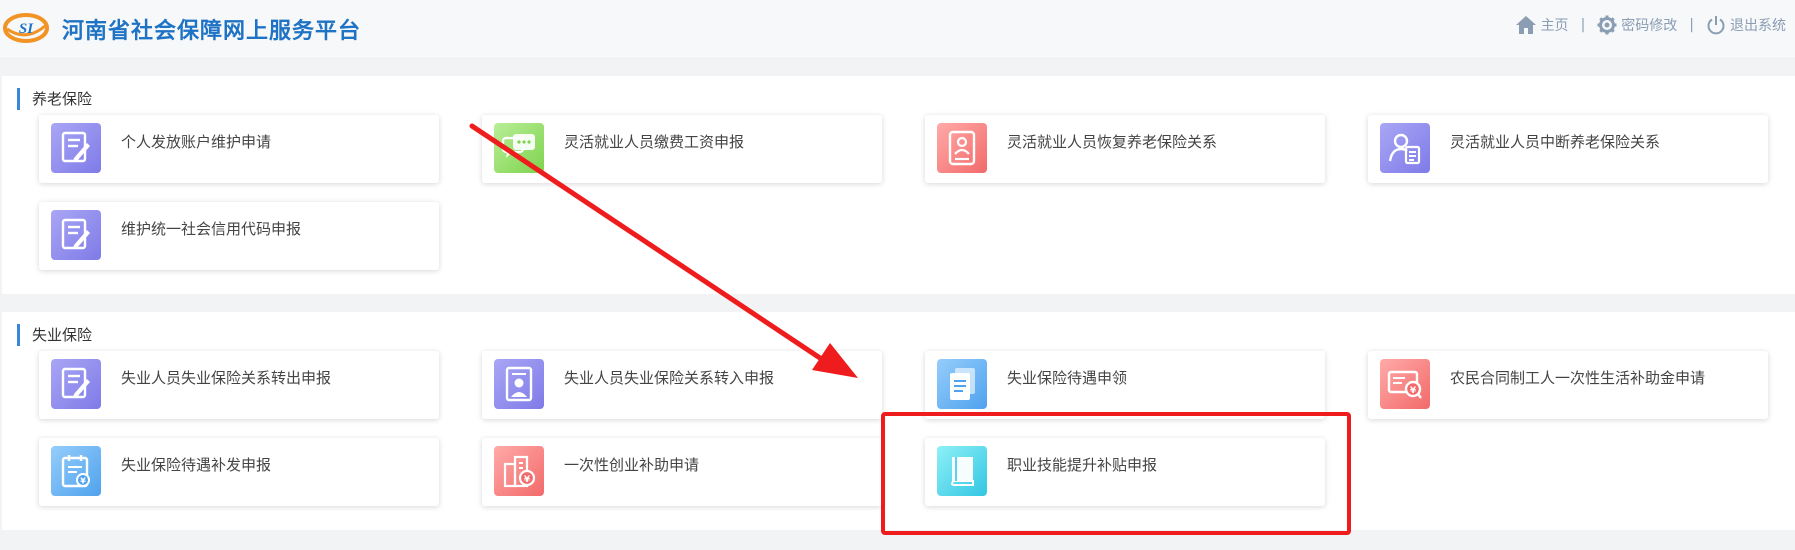 The width and height of the screenshot is (1795, 550). Describe the element at coordinates (1607, 25) in the screenshot. I see `gear-icon` at that location.